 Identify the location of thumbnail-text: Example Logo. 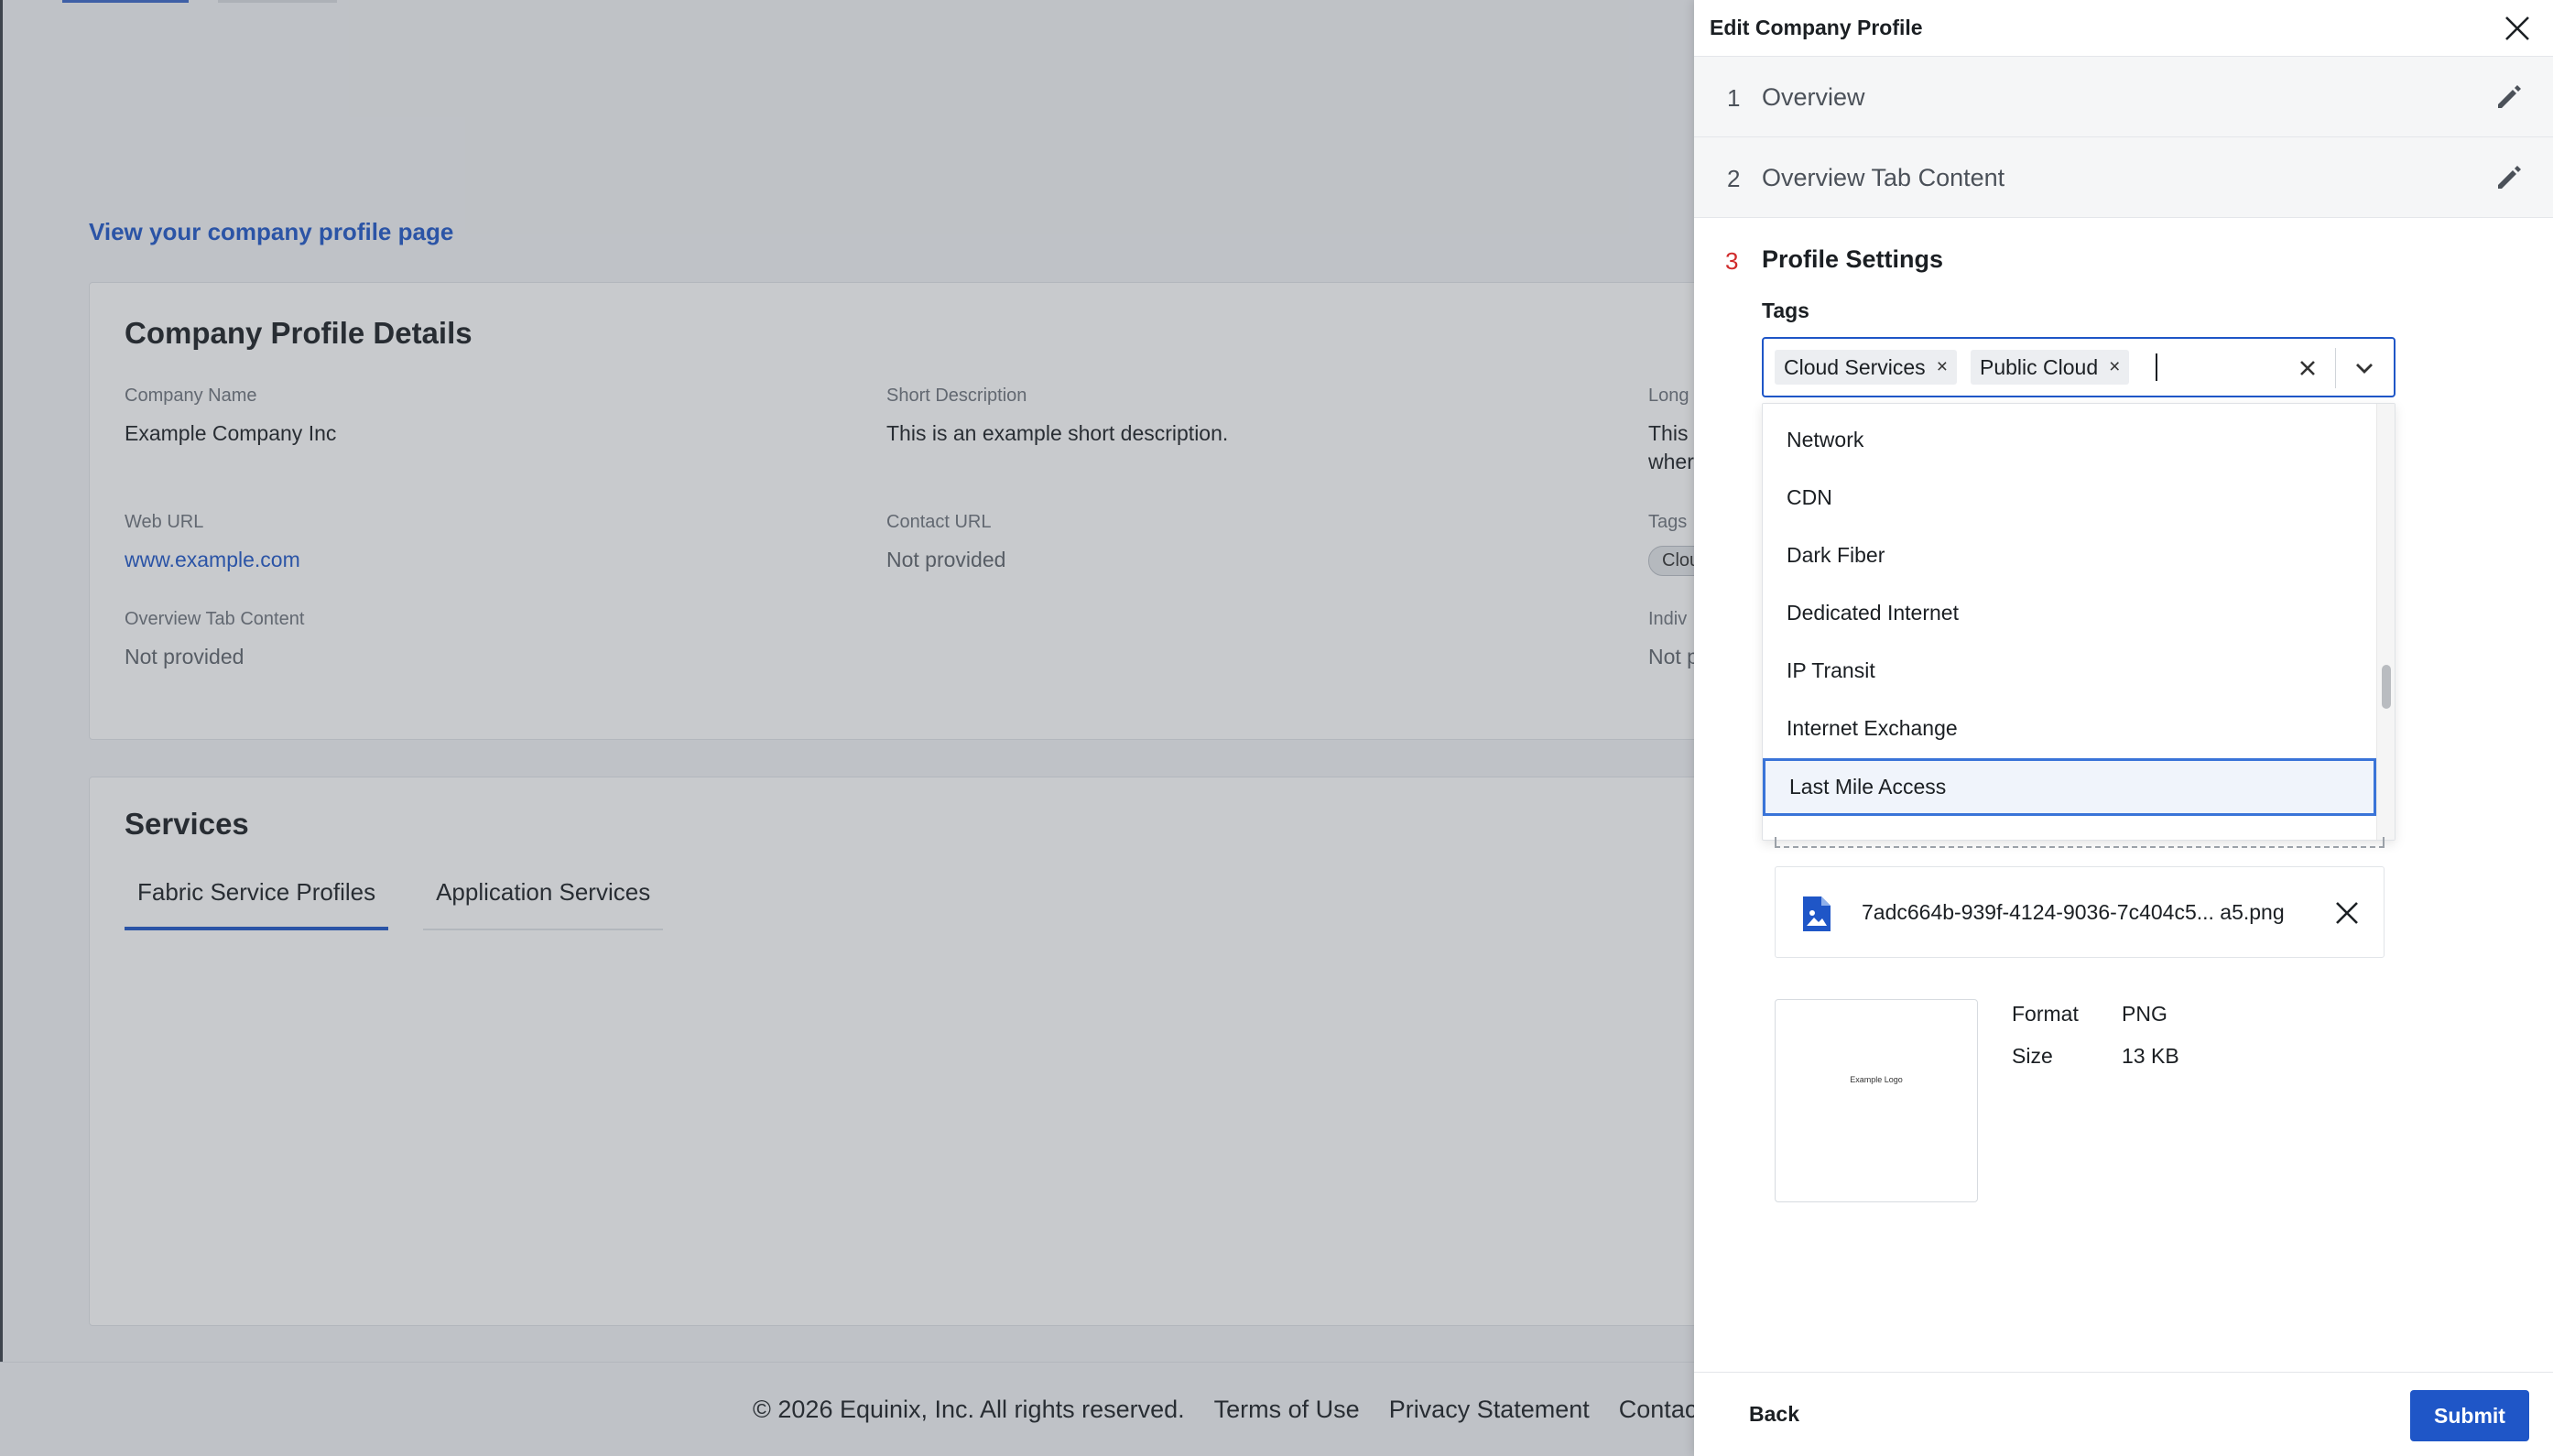
(1876, 1079).